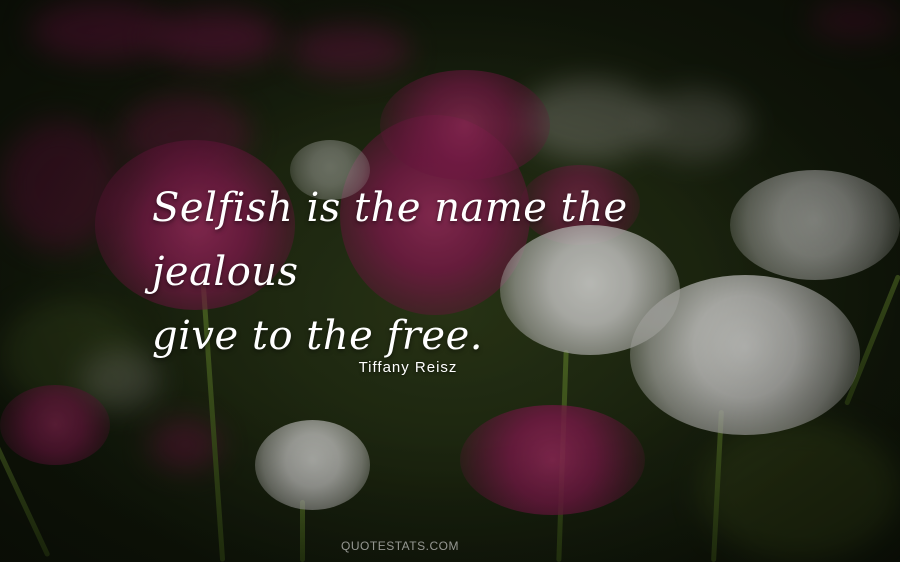  What do you see at coordinates (408, 367) in the screenshot?
I see `quote-author: Tiffany Reisz` at bounding box center [408, 367].